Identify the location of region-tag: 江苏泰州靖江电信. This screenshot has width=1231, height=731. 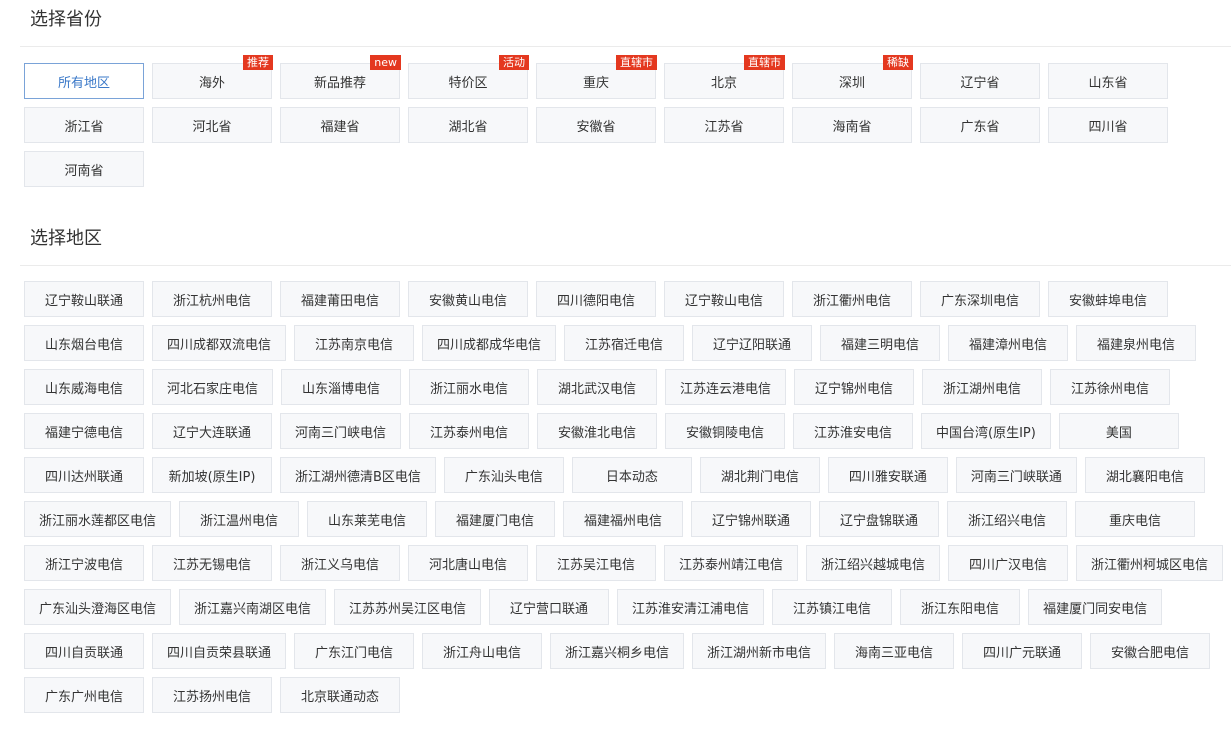
(731, 563).